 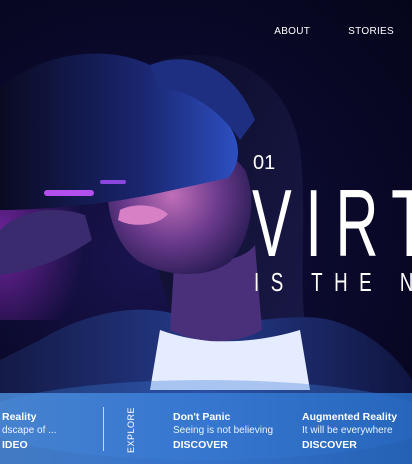 I want to click on card-title: Augmented Reality, so click(x=350, y=417).